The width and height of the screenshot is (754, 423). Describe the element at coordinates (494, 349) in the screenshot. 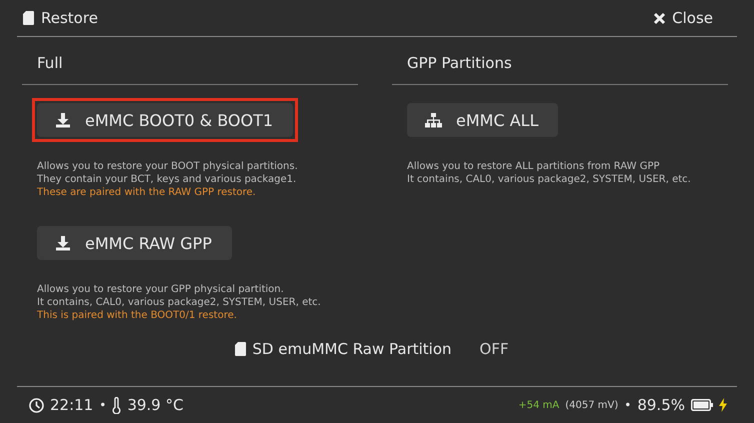

I see `toggle-value: OFF` at that location.